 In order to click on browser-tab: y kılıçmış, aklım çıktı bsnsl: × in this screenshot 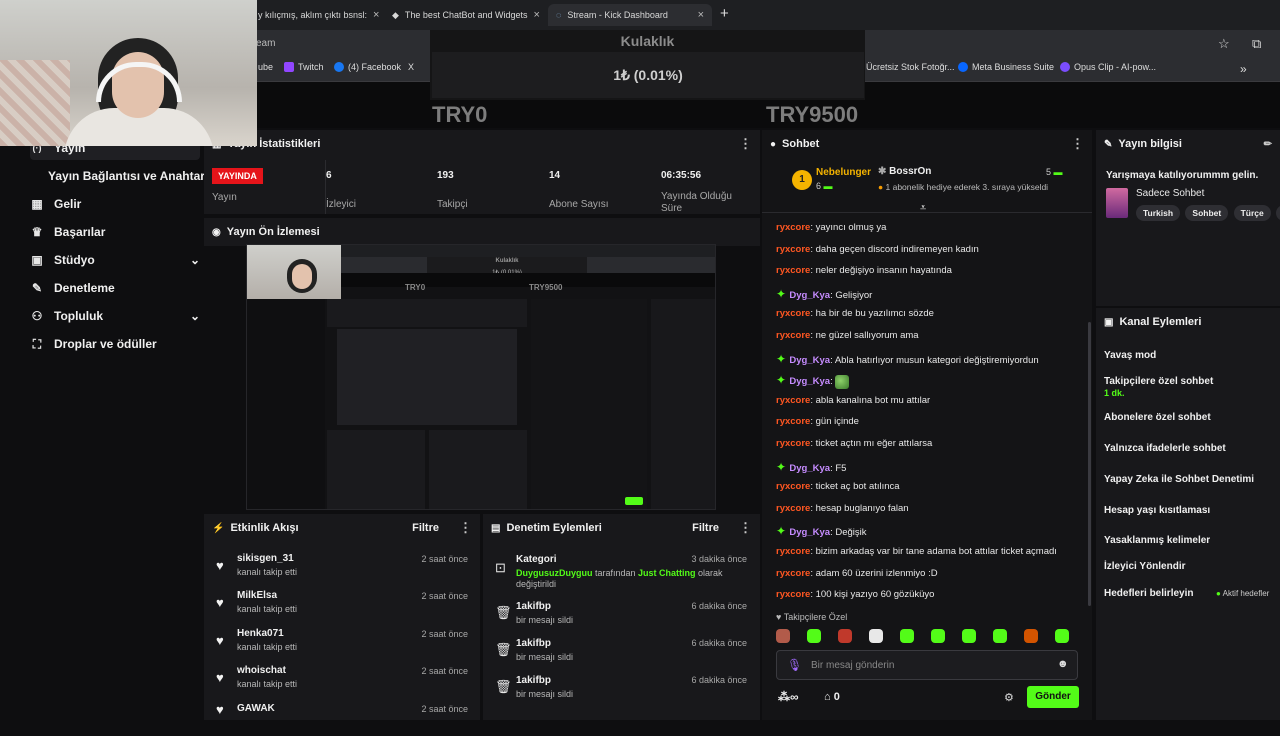, I will do `click(317, 15)`.